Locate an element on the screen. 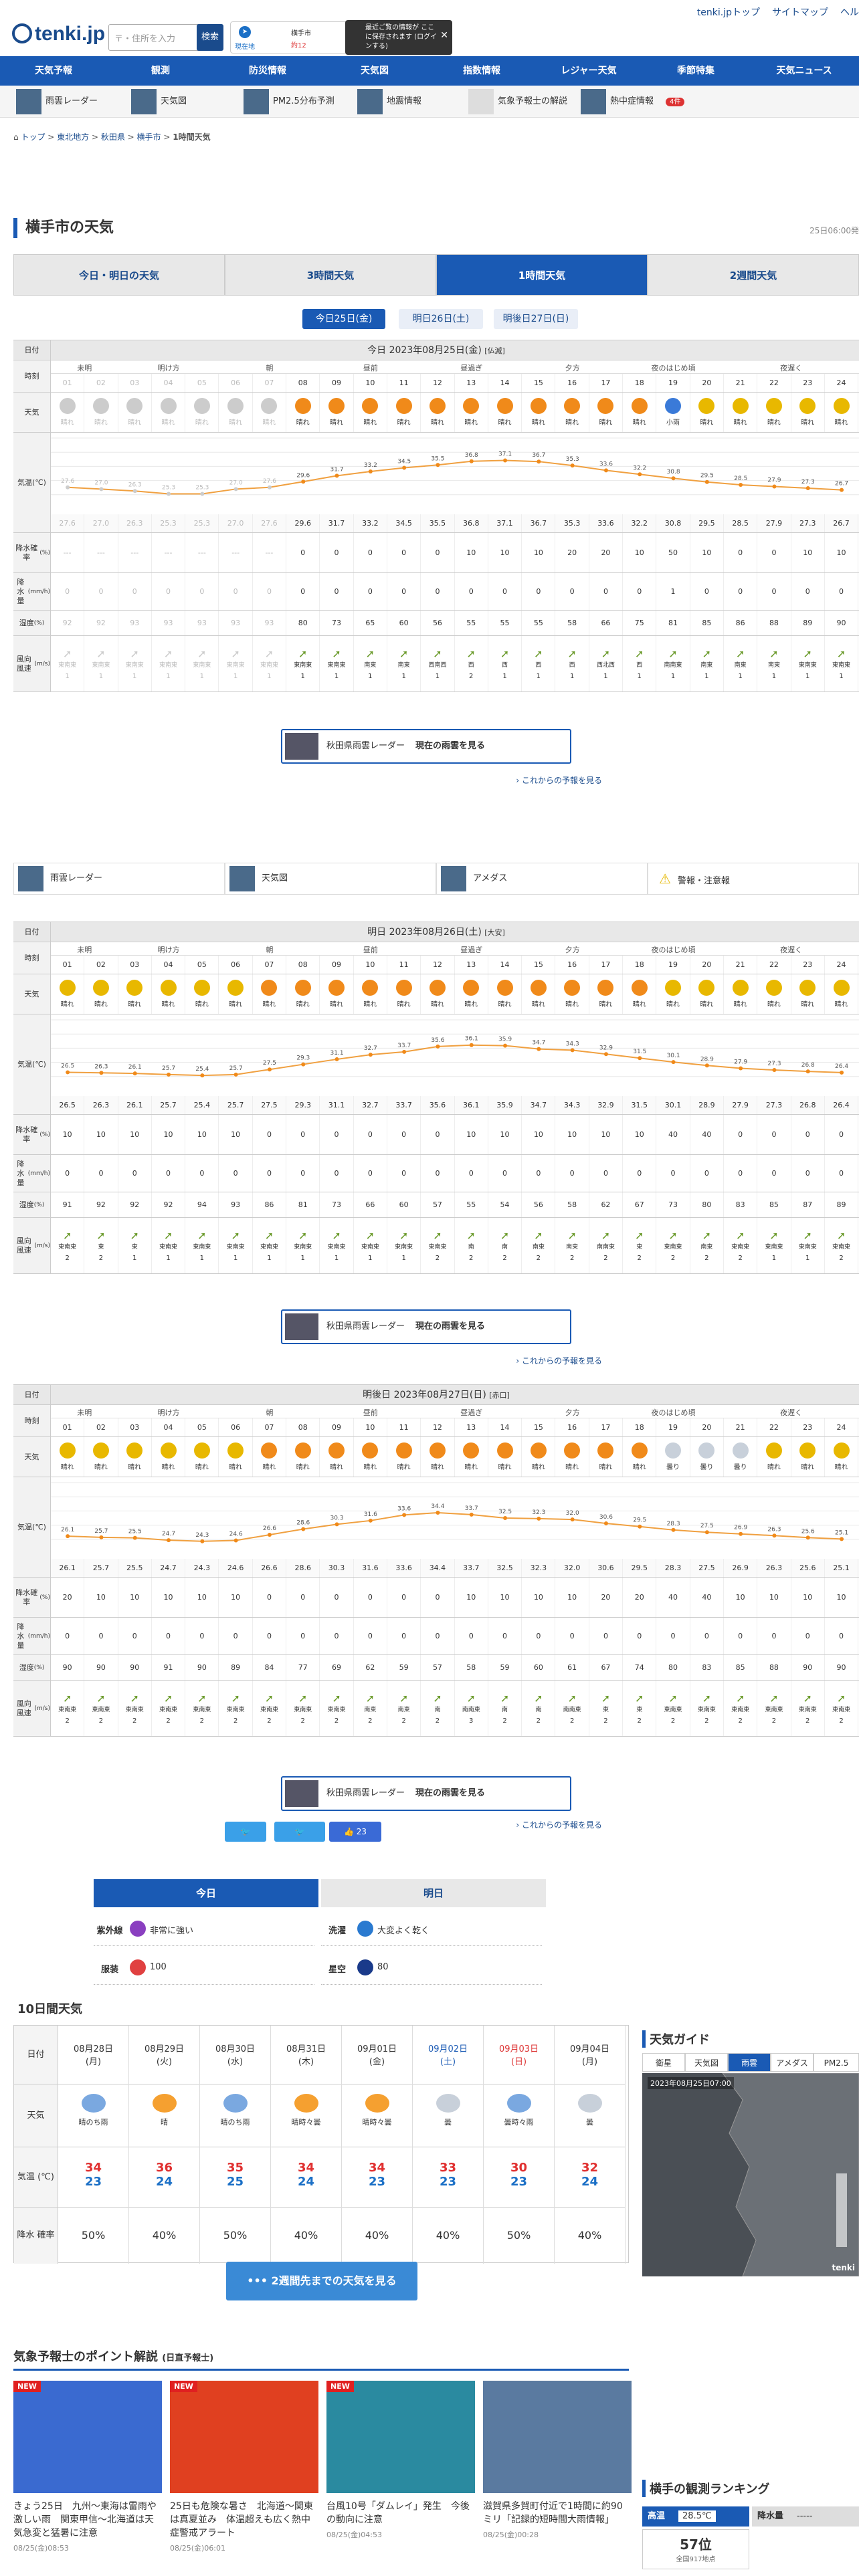  share-twitter-button: 🐦 is located at coordinates (245, 1832).